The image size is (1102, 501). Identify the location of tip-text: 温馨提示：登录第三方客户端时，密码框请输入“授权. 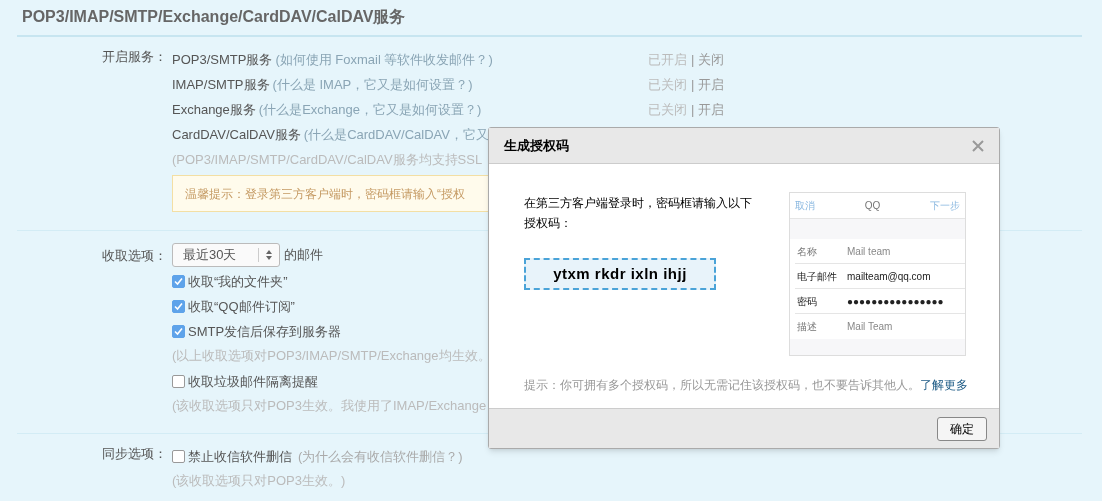
(325, 194).